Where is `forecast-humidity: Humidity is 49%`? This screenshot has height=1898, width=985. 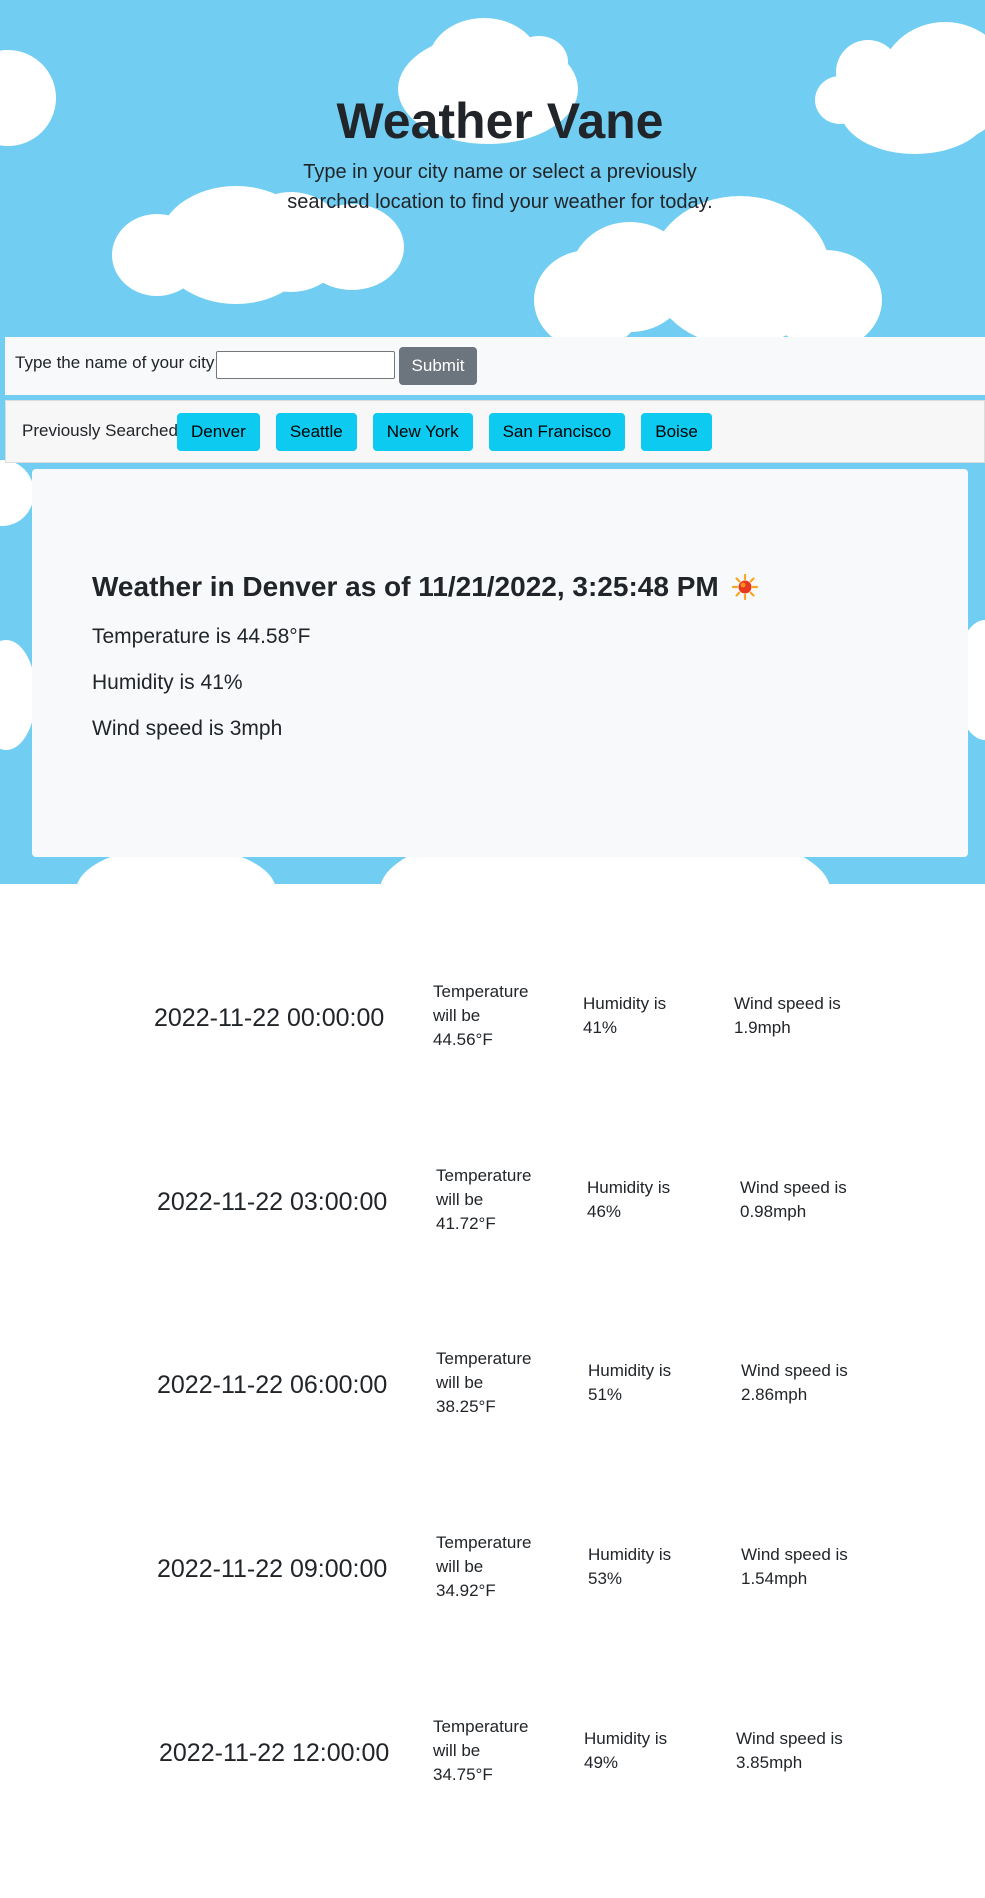
forecast-humidity: Humidity is 49% is located at coordinates (626, 1750).